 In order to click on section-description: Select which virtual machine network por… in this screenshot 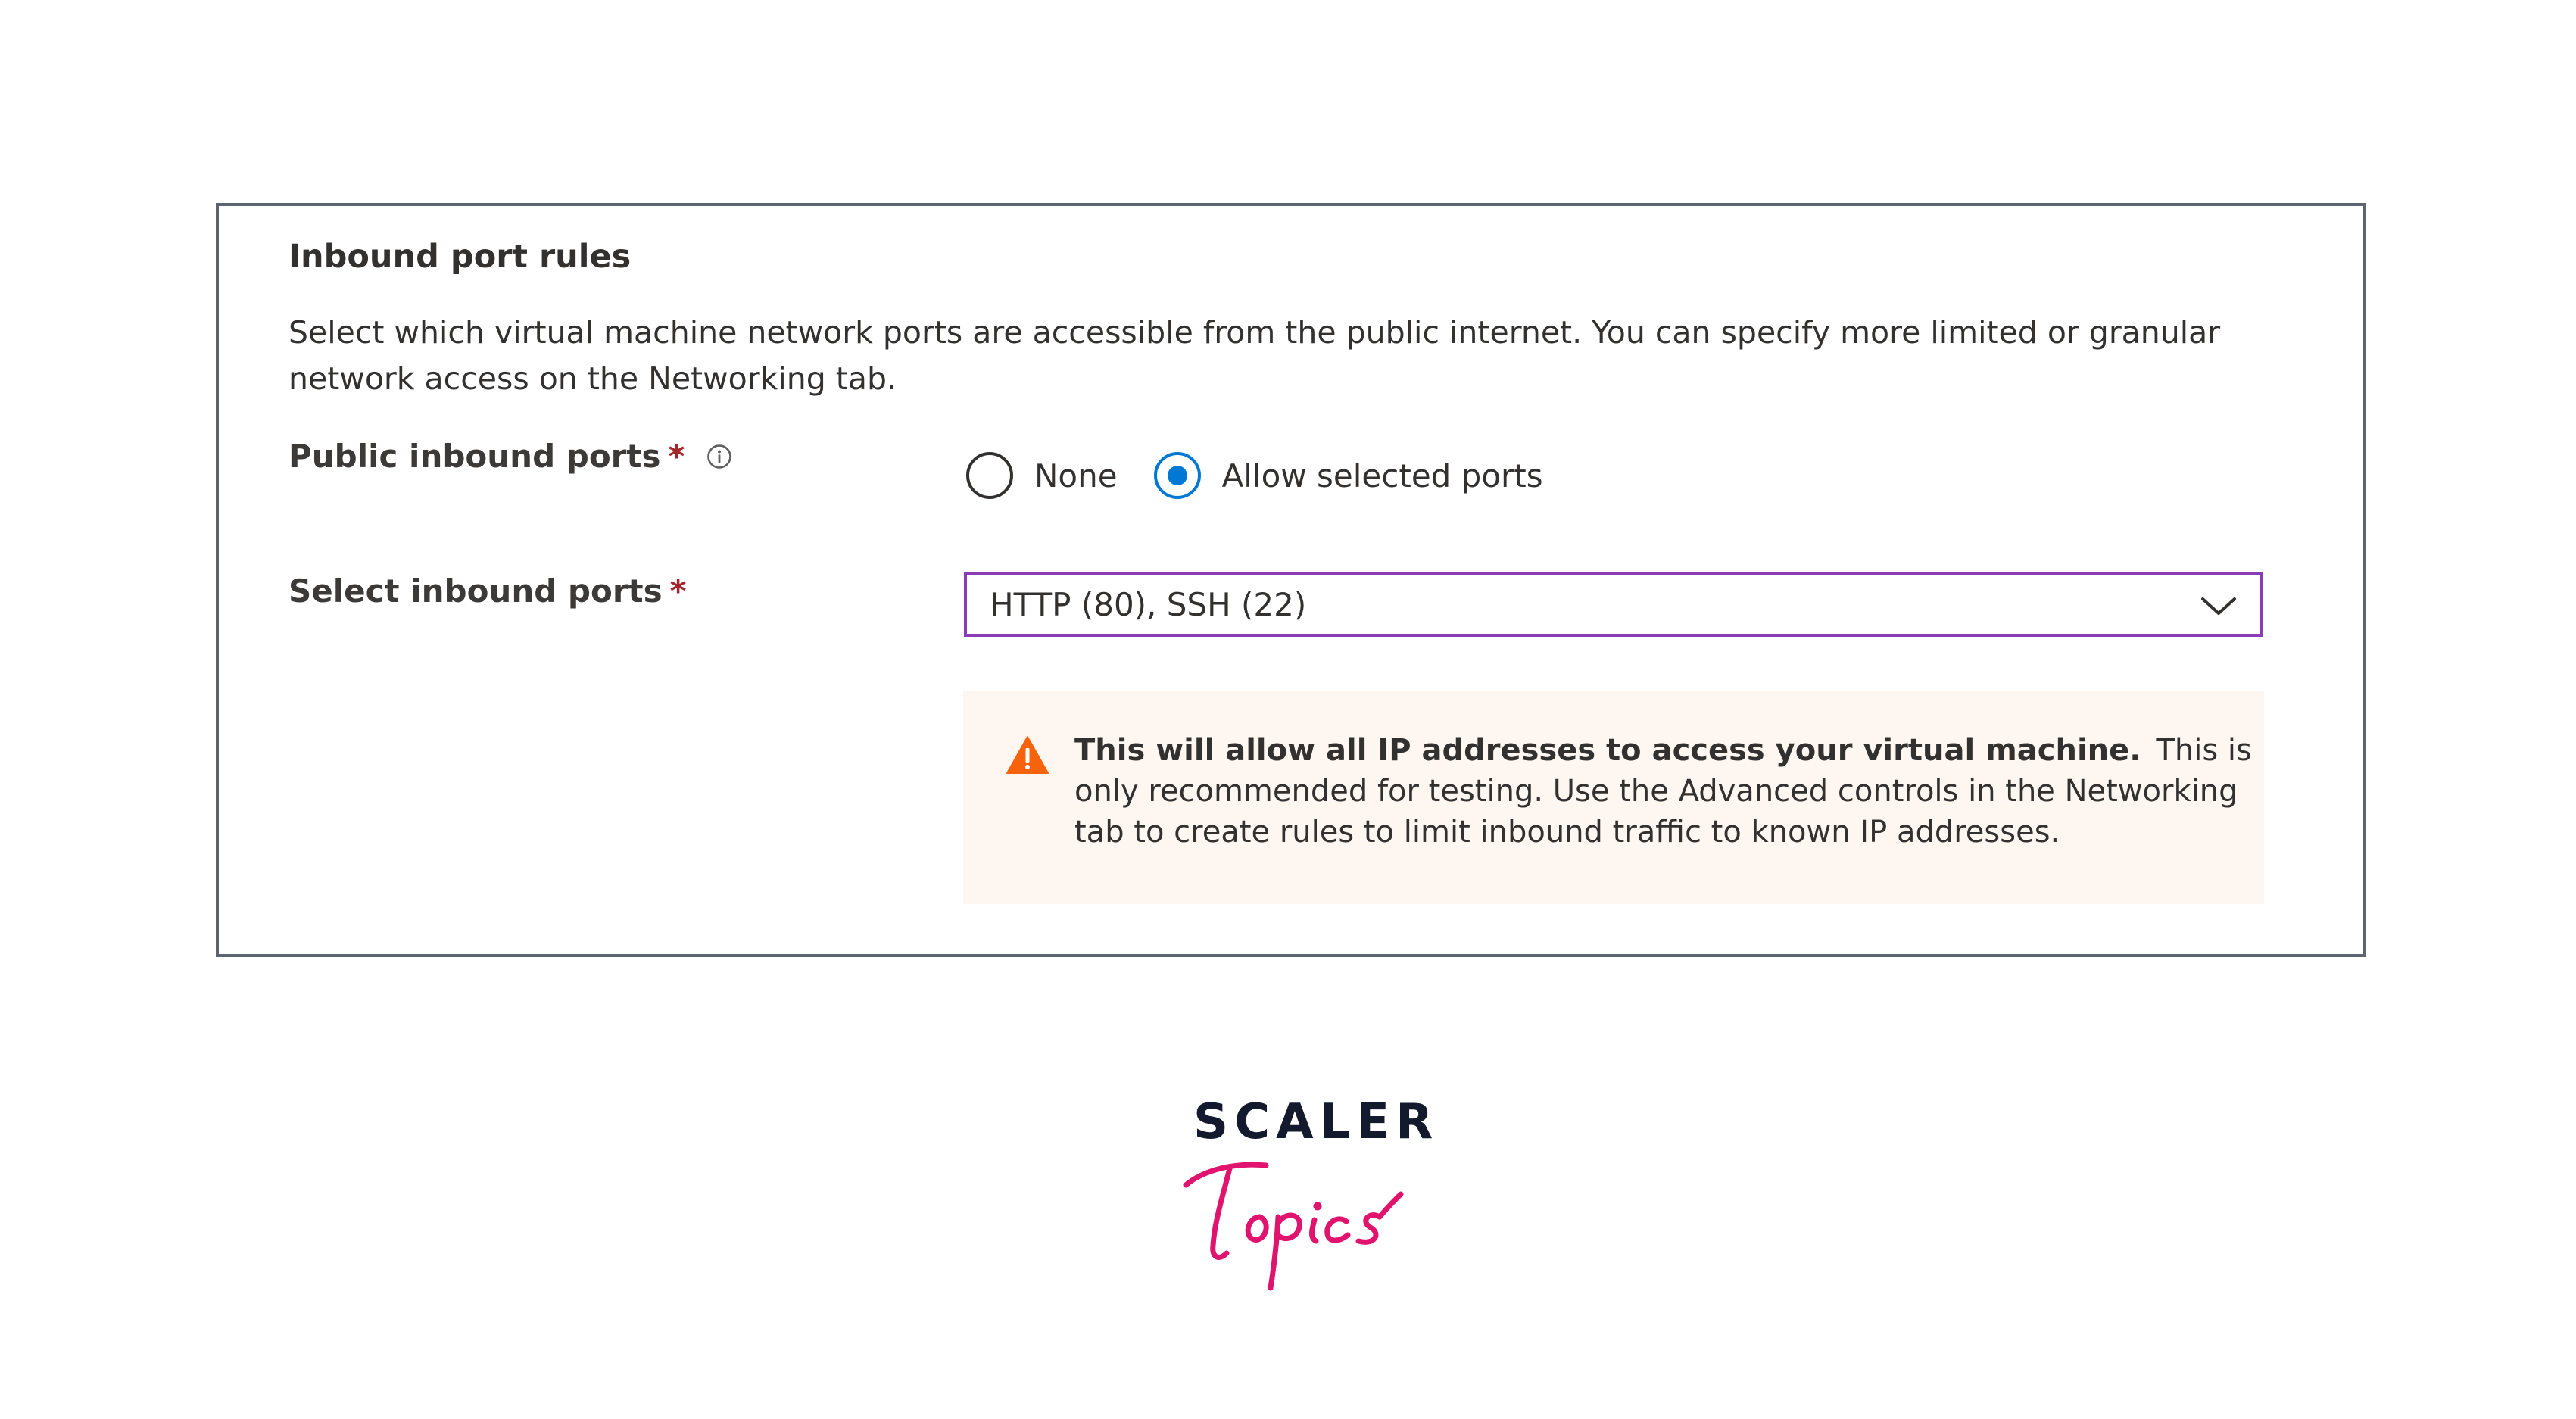, I will do `click(1254, 355)`.